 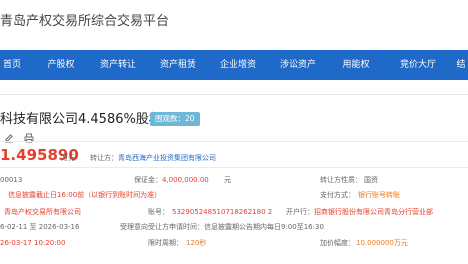 I want to click on payment-value: 银行账号转账, so click(x=379, y=195).